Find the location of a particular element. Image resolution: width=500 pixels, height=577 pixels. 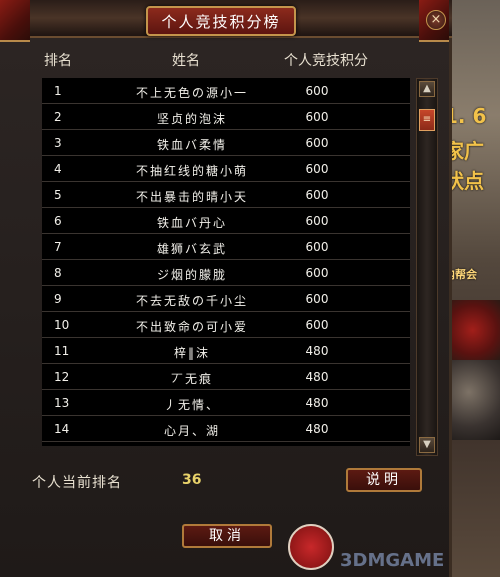

row-name: 丆无痕 is located at coordinates (191, 379).